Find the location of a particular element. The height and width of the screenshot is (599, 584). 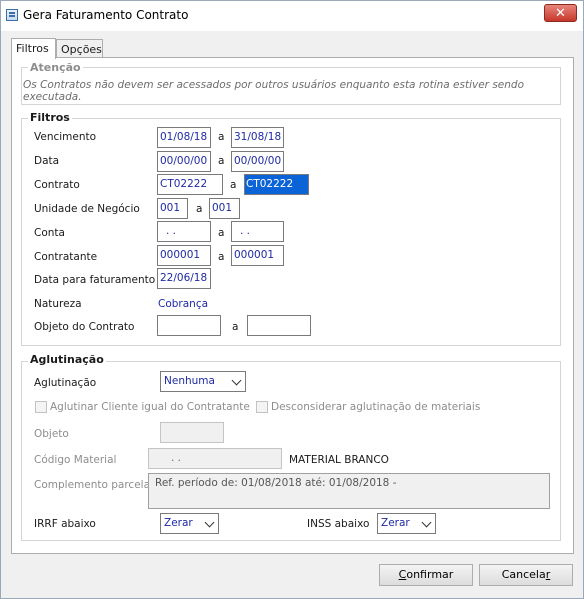

cancel-button: Cancelar is located at coordinates (526, 575).